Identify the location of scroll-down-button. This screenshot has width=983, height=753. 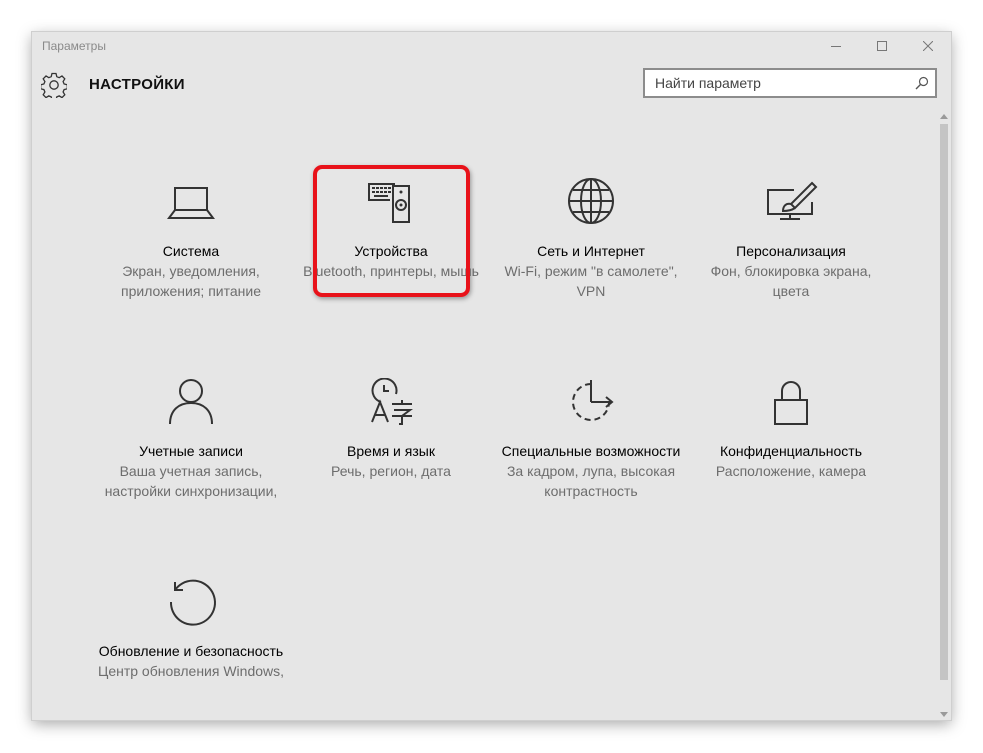
(943, 714).